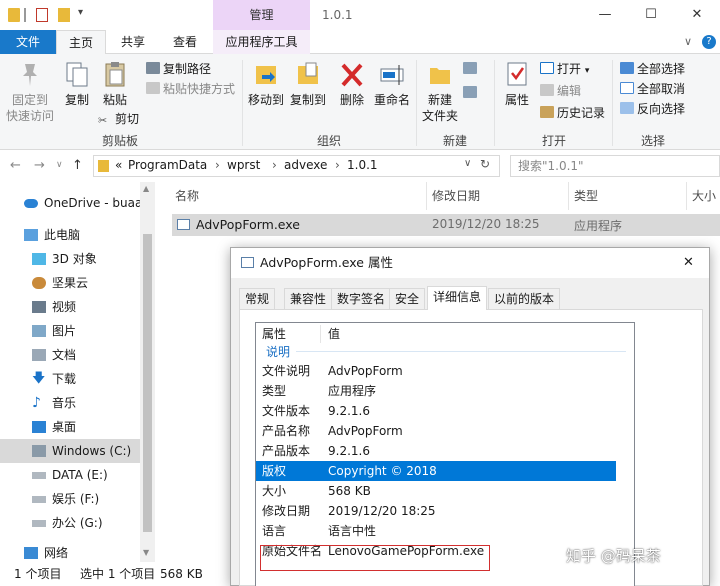 This screenshot has width=720, height=586. What do you see at coordinates (146, 552) in the screenshot?
I see `scroll-down-icon: ▼` at bounding box center [146, 552].